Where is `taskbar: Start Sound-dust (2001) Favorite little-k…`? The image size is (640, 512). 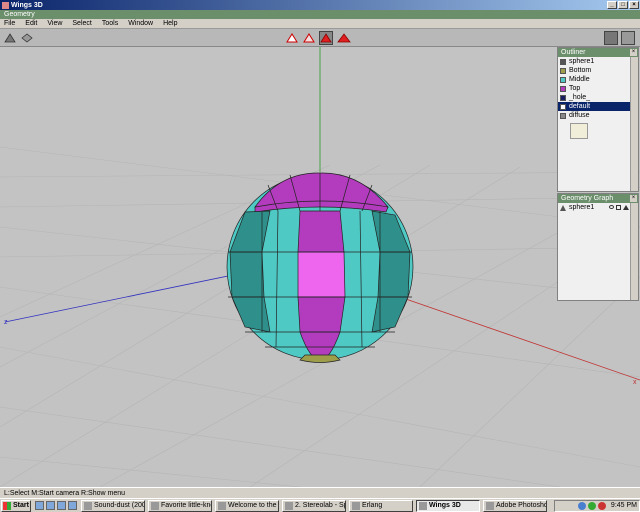 taskbar: Start Sound-dust (2001) Favorite little-k… is located at coordinates (320, 505).